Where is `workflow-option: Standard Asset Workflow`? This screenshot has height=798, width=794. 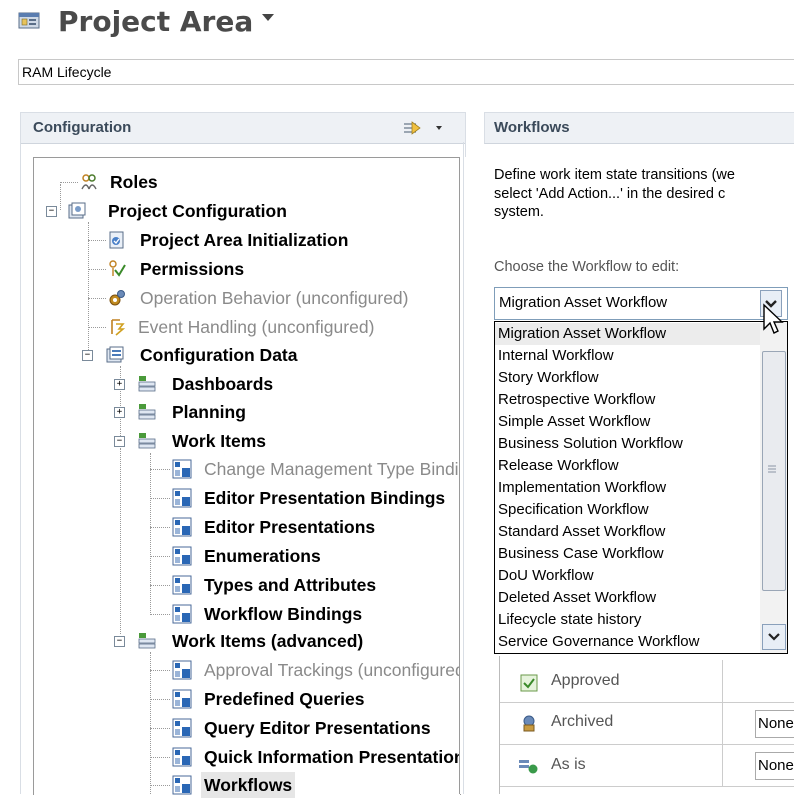 workflow-option: Standard Asset Workflow is located at coordinates (627, 532).